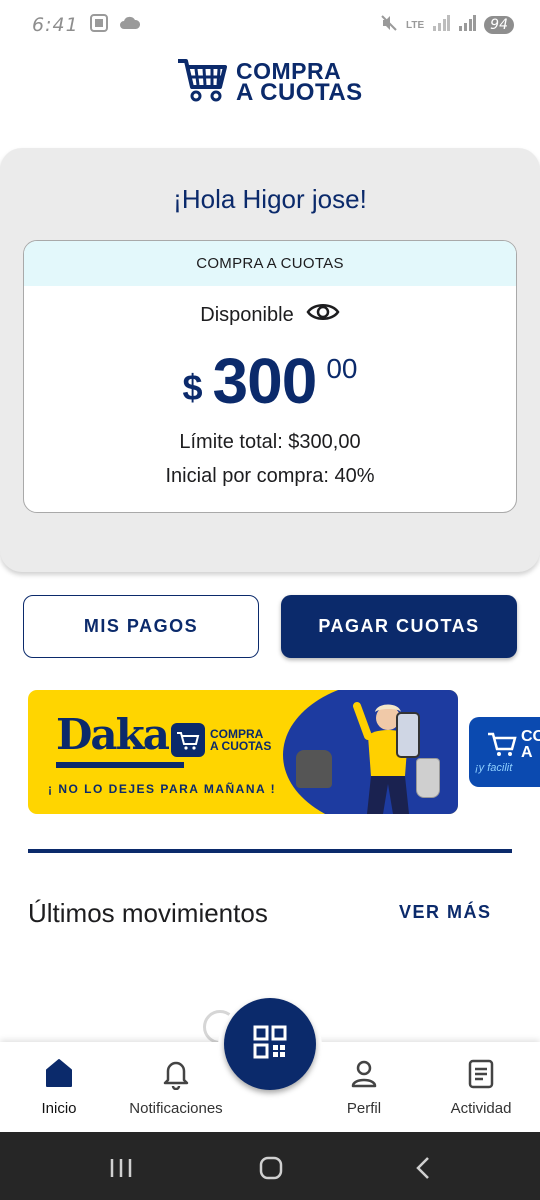  I want to click on network-type: LTE, so click(415, 25).